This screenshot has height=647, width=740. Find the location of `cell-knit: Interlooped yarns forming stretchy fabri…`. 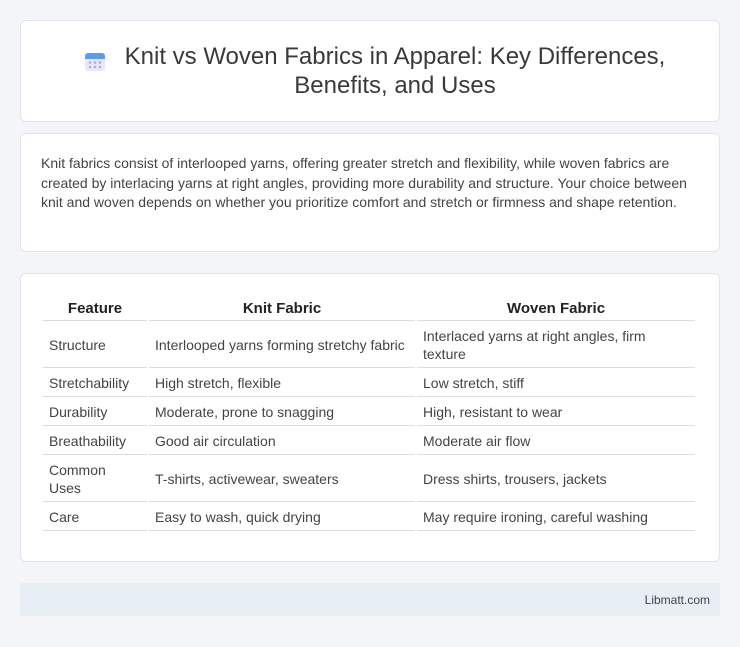

cell-knit: Interlooped yarns forming stretchy fabri… is located at coordinates (282, 345).